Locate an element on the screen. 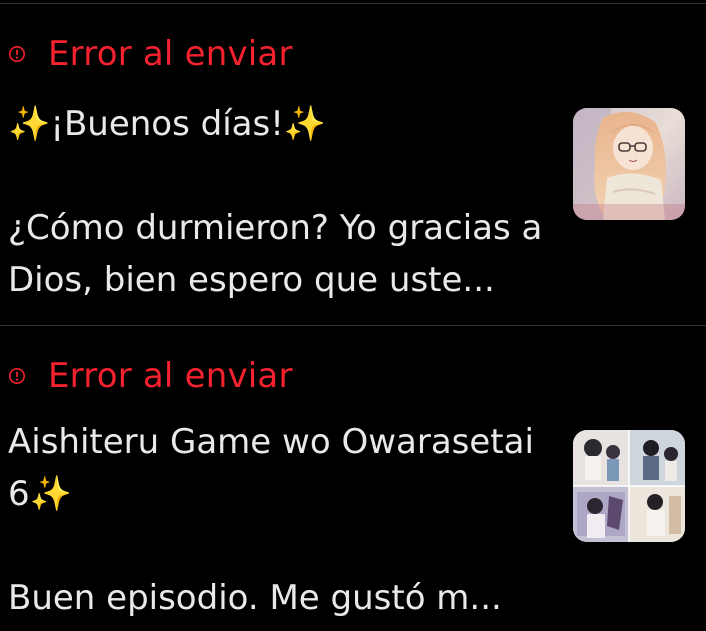  anime-collage-thumbnail is located at coordinates (629, 486).